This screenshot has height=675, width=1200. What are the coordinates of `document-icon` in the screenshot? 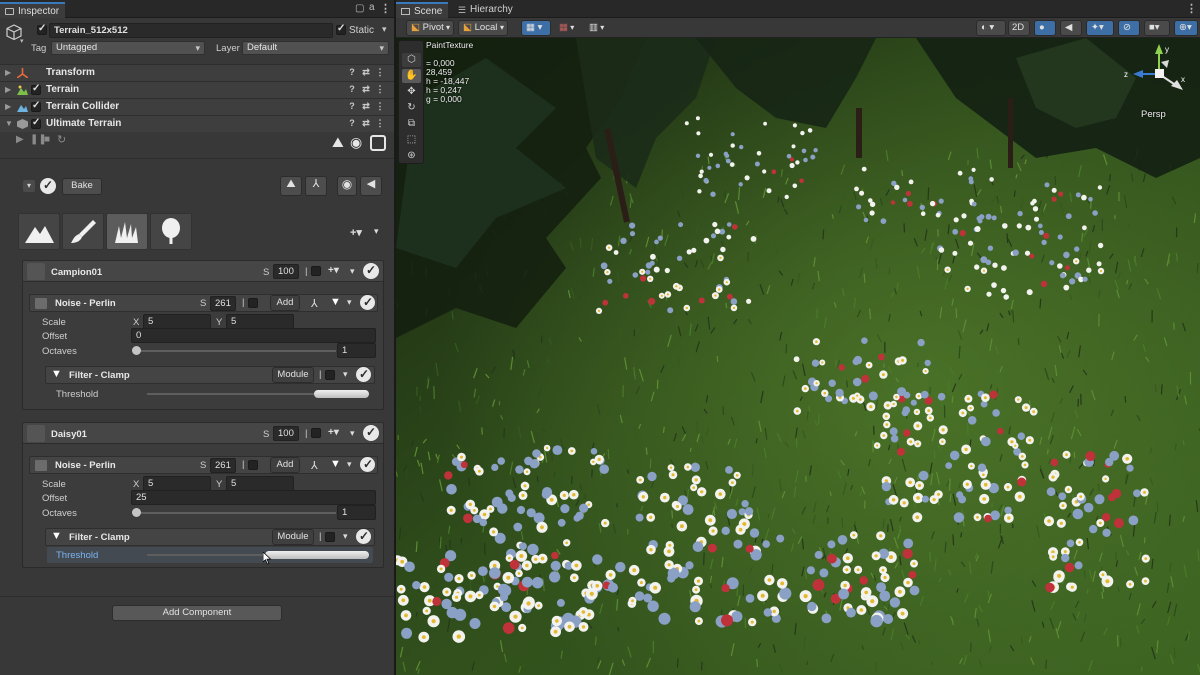 It's located at (378, 143).